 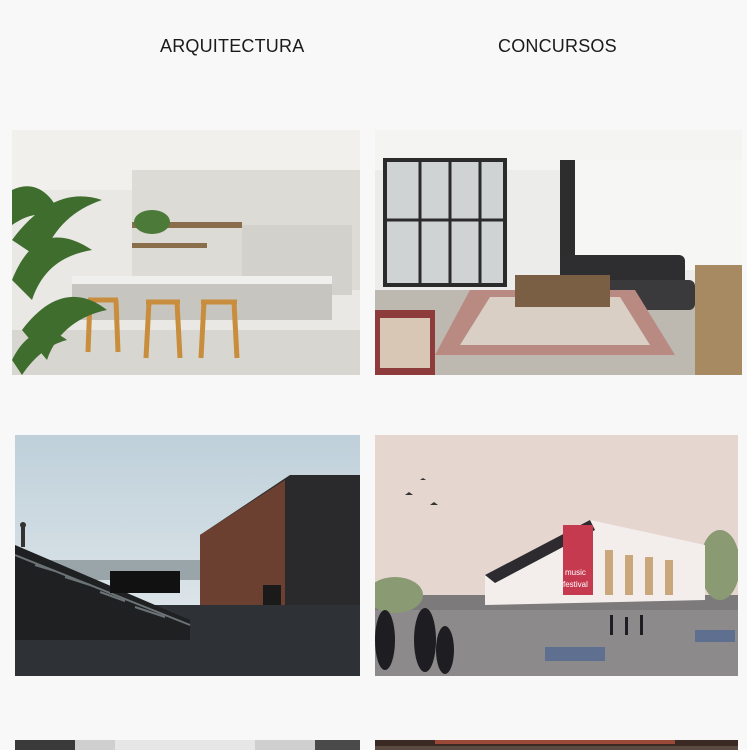 I want to click on project-thumbnail-row3-left, so click(x=187, y=745).